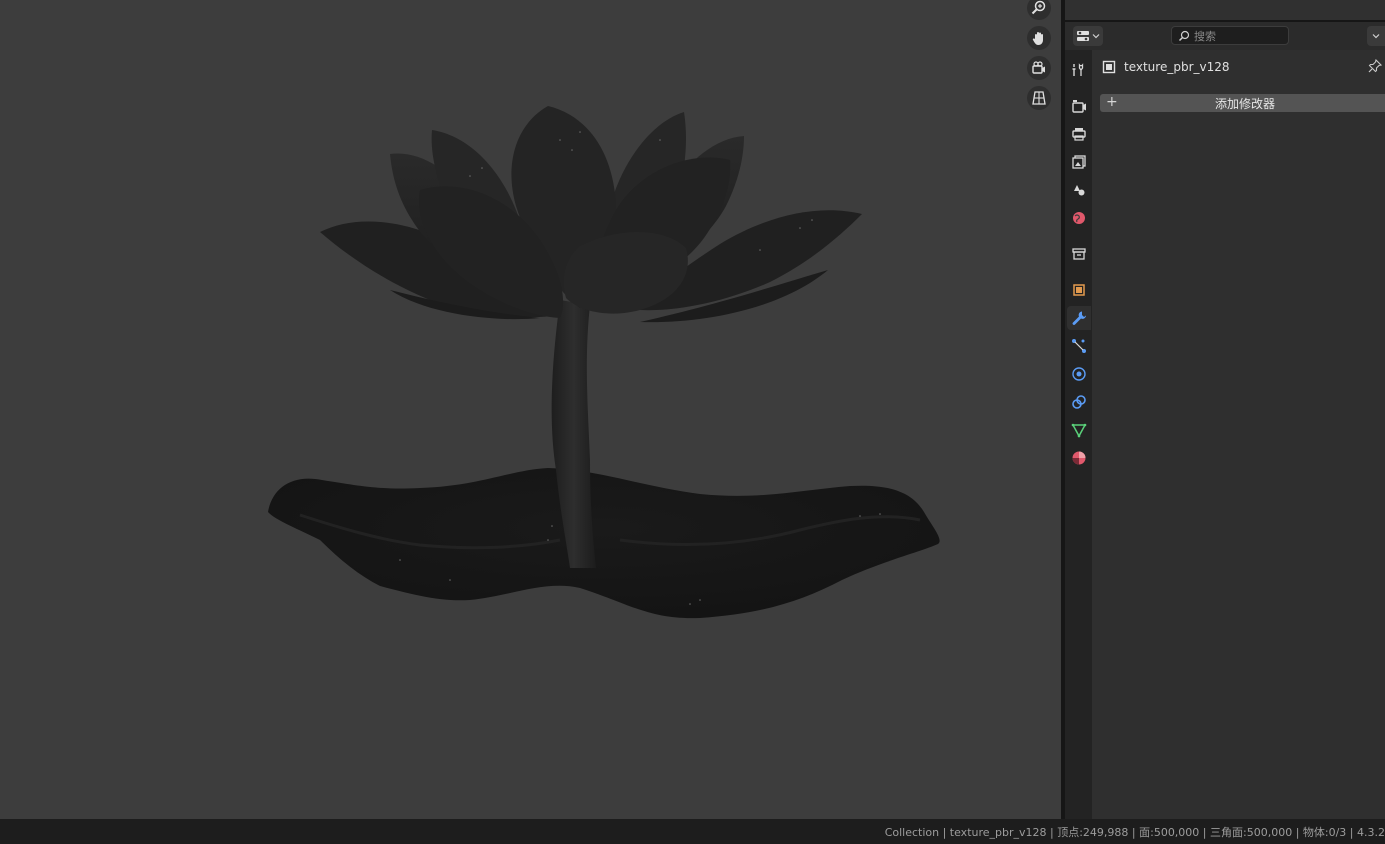 This screenshot has height=844, width=1385. I want to click on view-layer-tab, so click(1079, 162).